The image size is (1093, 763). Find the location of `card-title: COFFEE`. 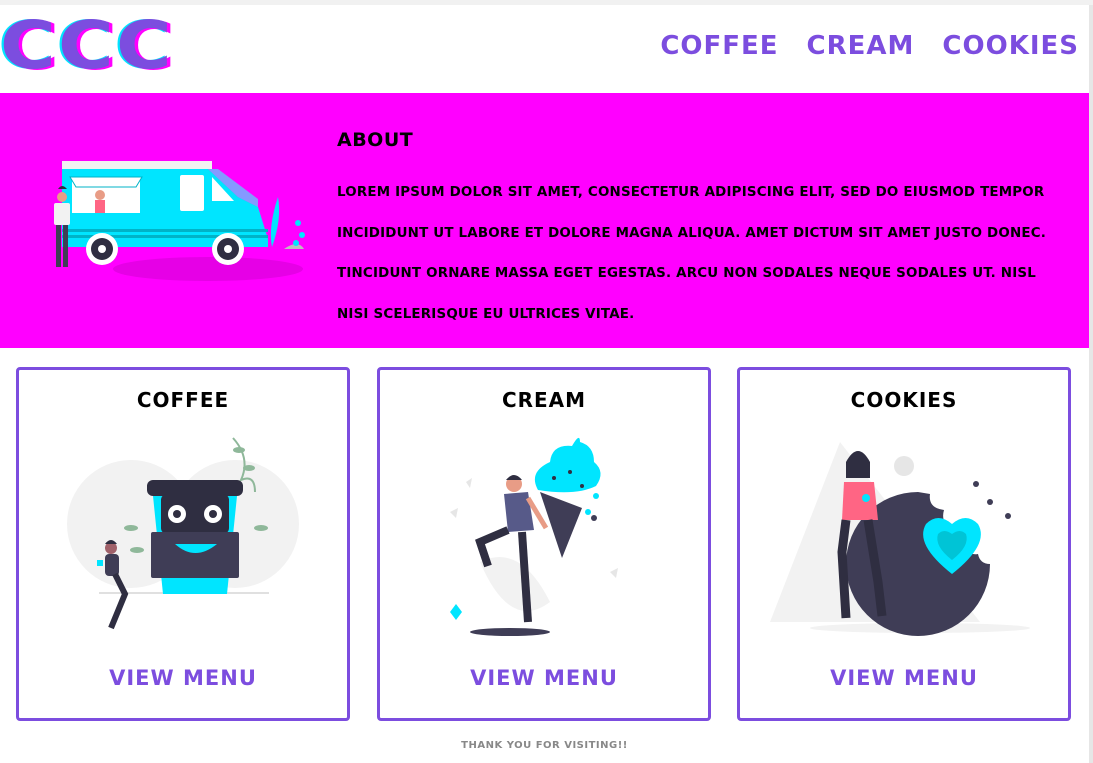

card-title: COFFEE is located at coordinates (183, 400).